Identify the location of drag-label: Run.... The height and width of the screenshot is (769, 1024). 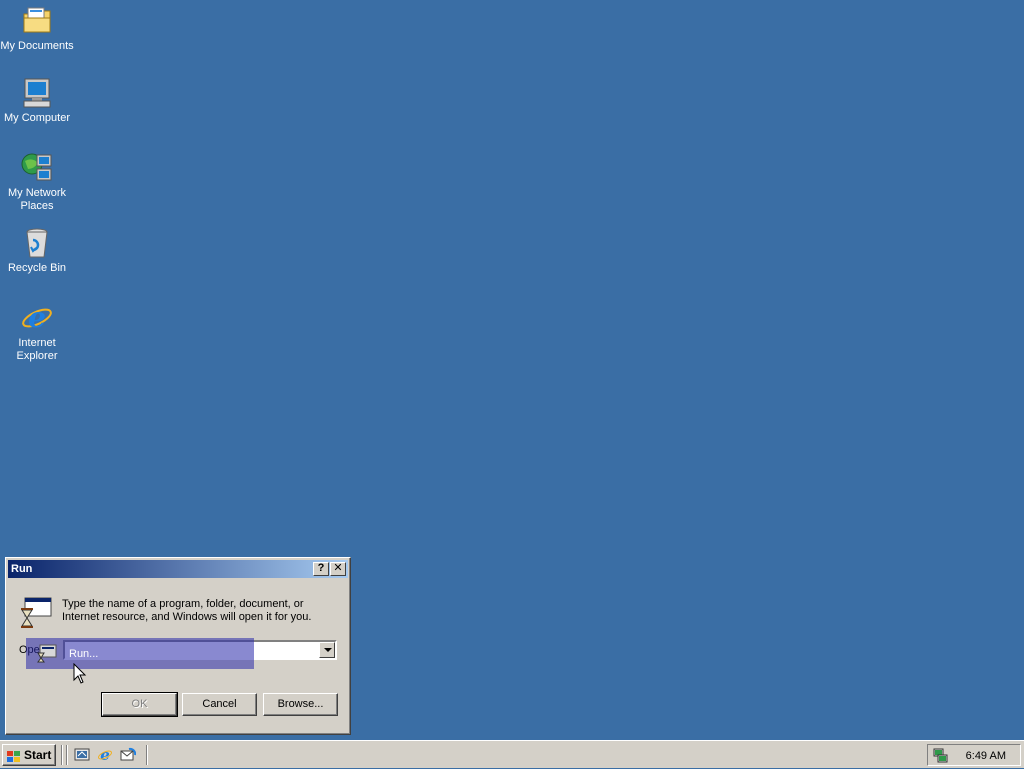
(84, 654).